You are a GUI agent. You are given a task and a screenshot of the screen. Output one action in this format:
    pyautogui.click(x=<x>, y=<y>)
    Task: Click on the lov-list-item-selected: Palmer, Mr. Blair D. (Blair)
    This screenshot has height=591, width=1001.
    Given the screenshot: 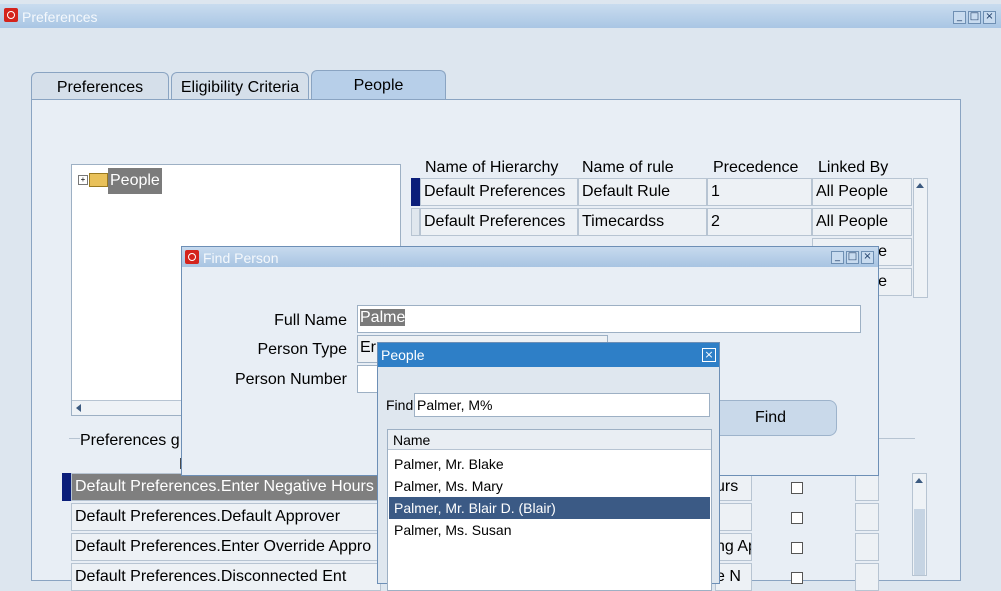 What is the action you would take?
    pyautogui.click(x=549, y=508)
    